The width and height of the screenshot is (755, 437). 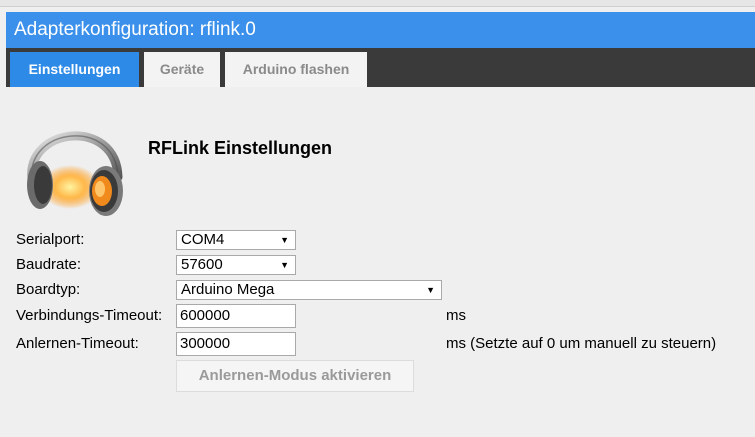 What do you see at coordinates (296, 69) in the screenshot?
I see `tab-arduino-flashen: Arduino flashen` at bounding box center [296, 69].